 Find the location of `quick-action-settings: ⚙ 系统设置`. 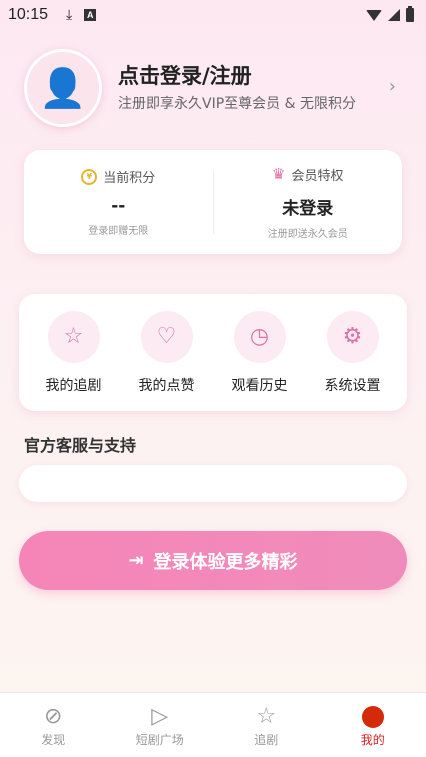

quick-action-settings: ⚙ 系统设置 is located at coordinates (353, 352).